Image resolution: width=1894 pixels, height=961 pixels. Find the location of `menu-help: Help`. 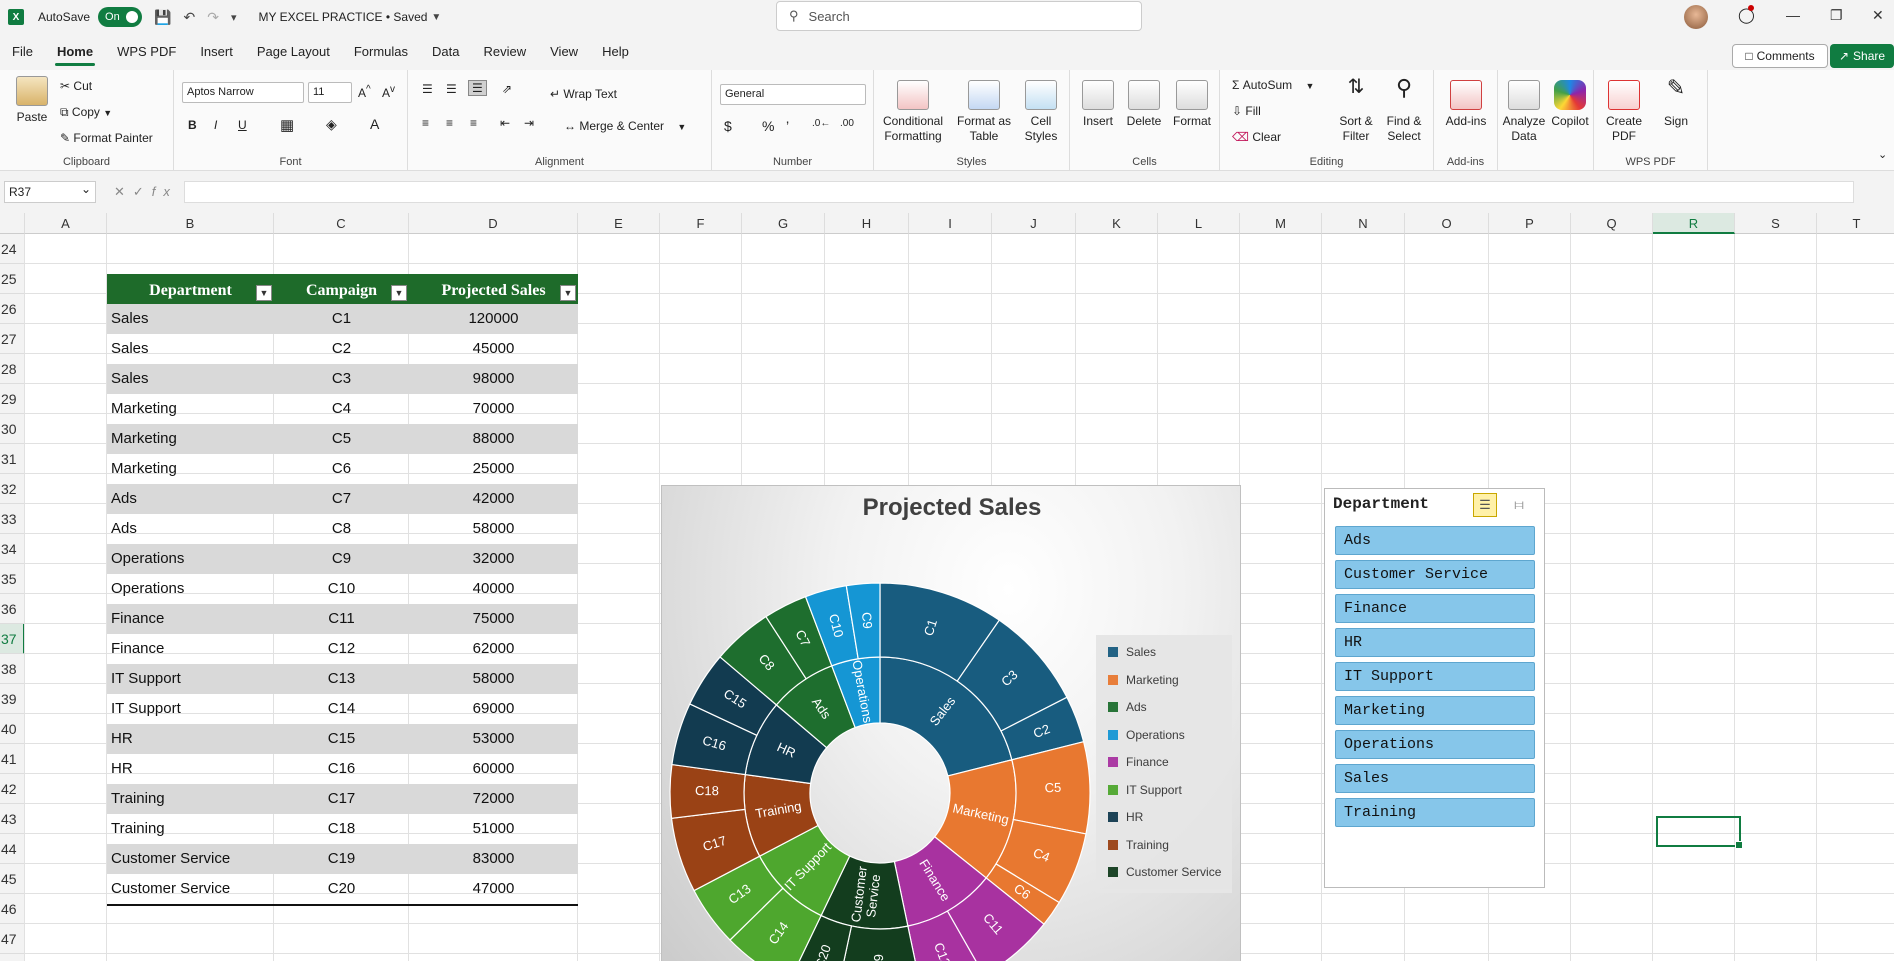

menu-help: Help is located at coordinates (615, 52).